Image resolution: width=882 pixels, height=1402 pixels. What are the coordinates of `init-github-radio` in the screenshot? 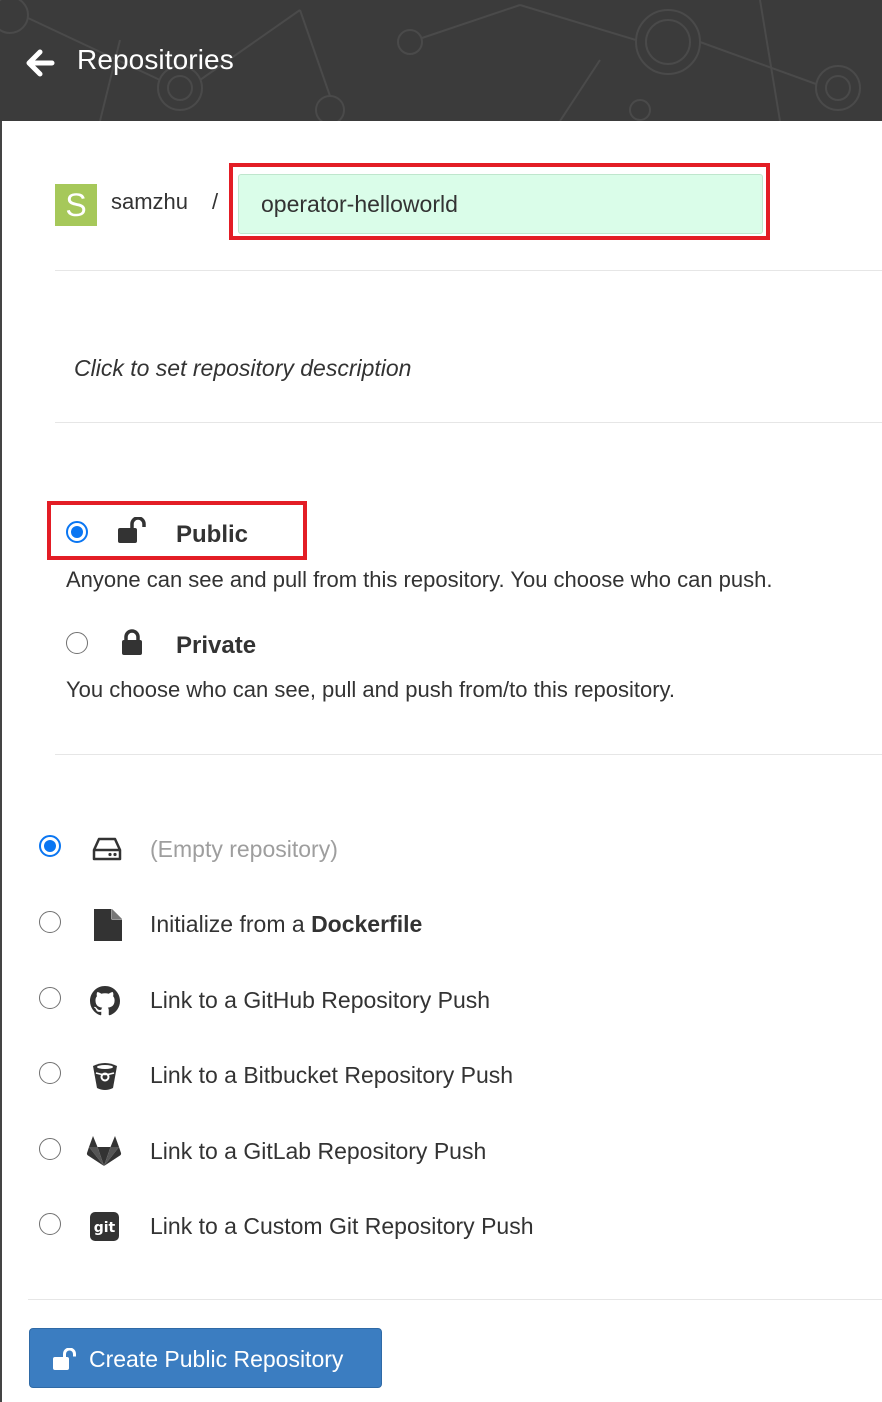 It's located at (50, 998).